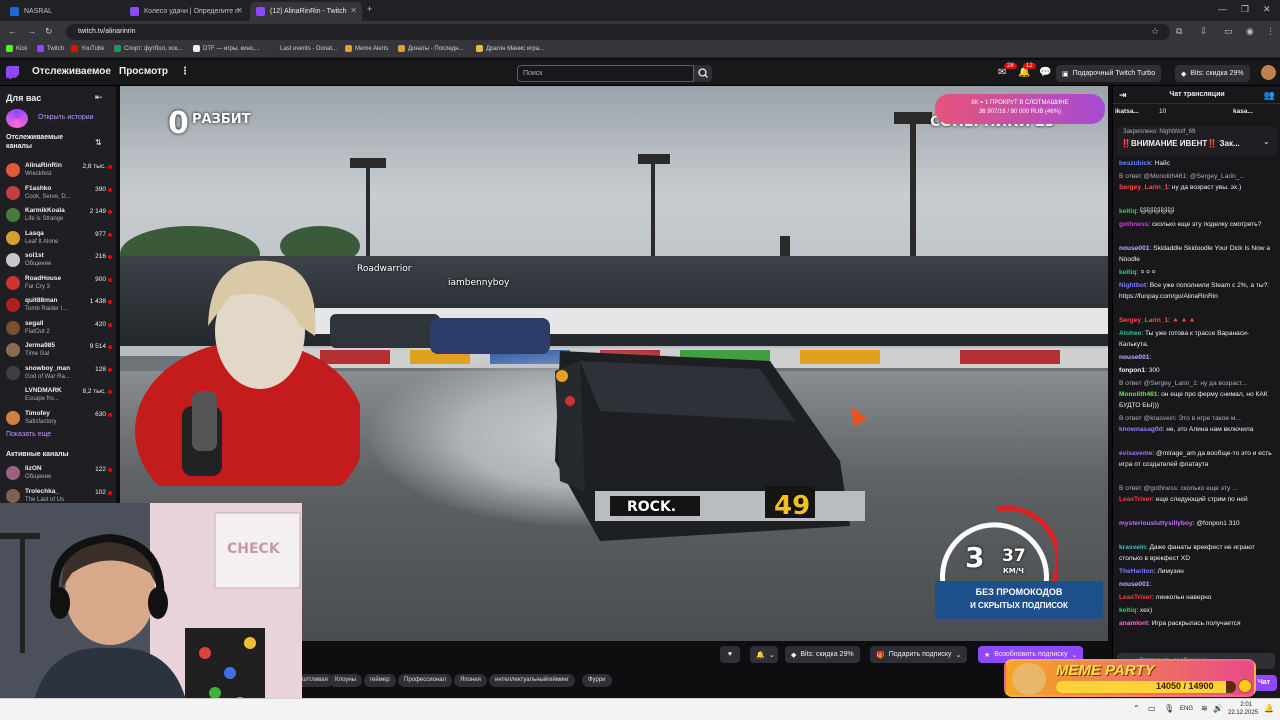 This screenshot has height=720, width=1280. Describe the element at coordinates (99, 97) in the screenshot. I see `collapse-sidebar-icon: ⇤` at that location.